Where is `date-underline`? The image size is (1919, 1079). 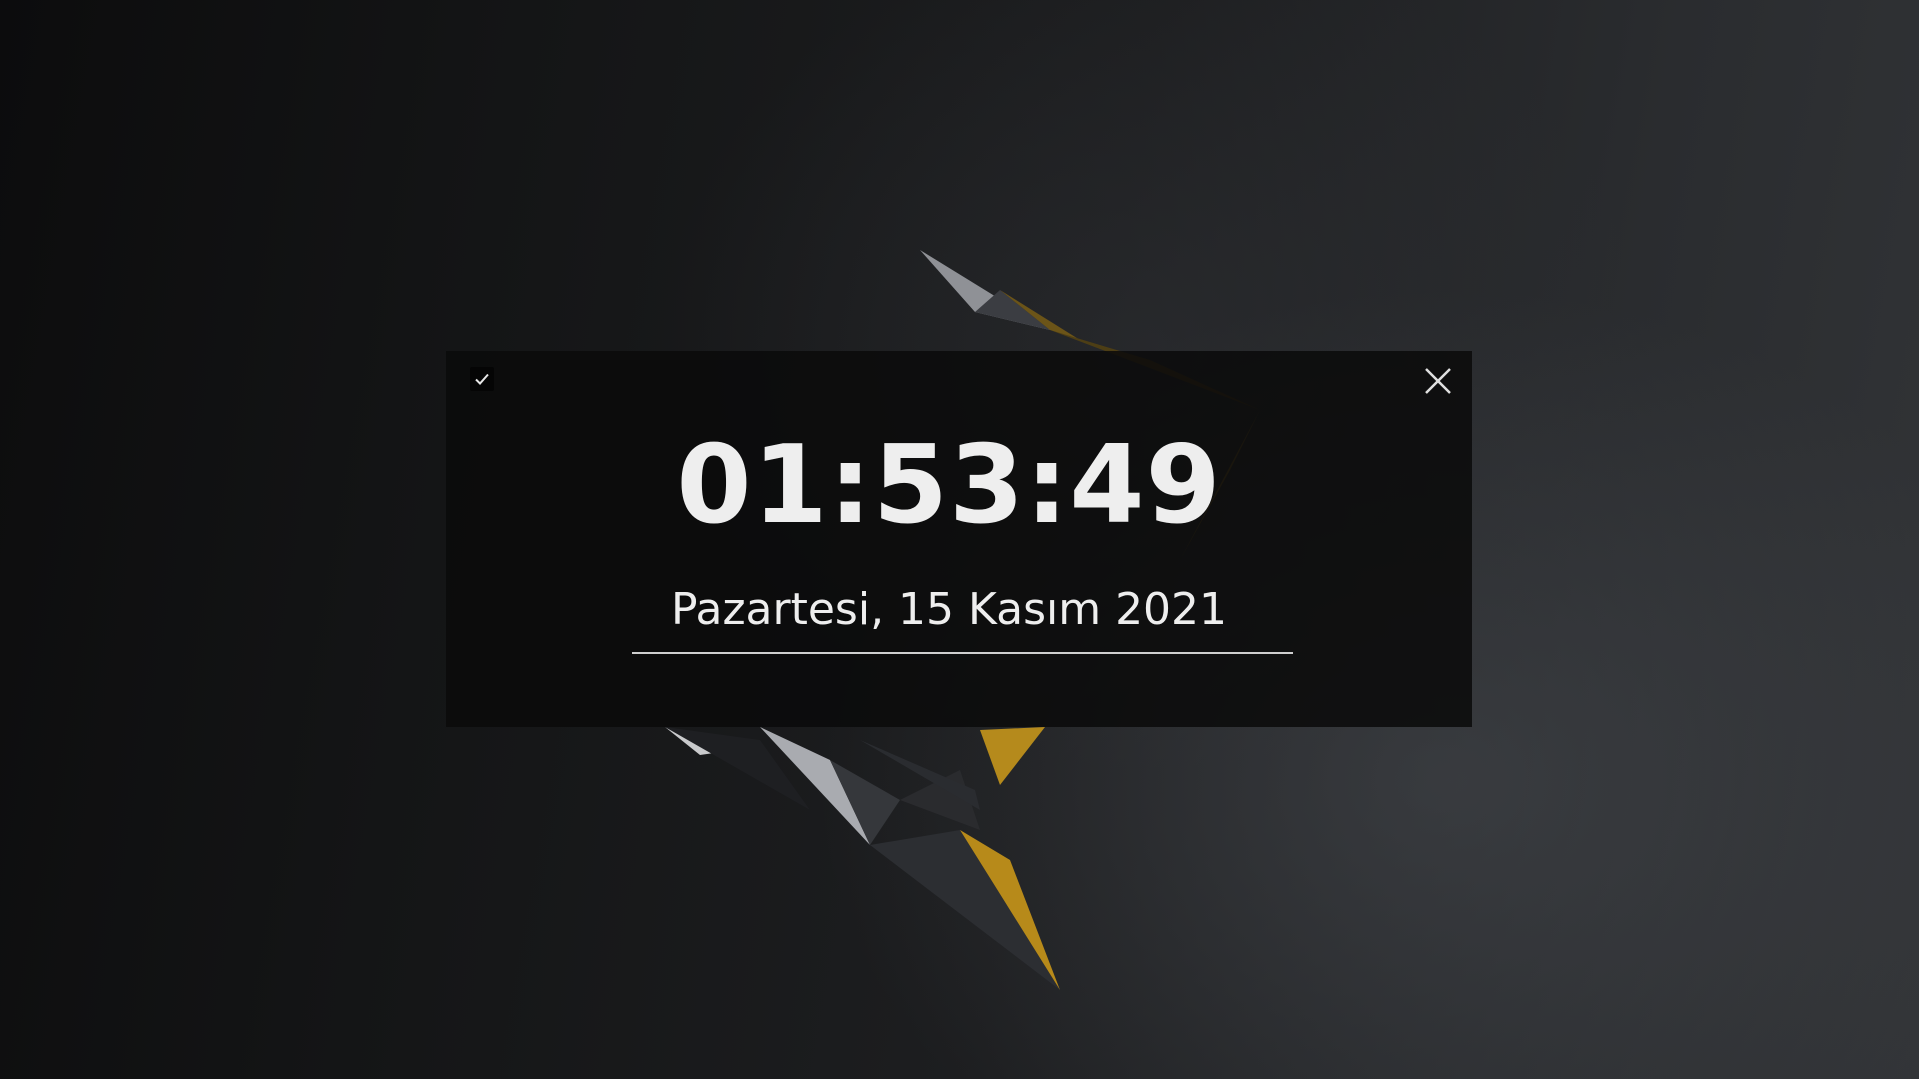
date-underline is located at coordinates (962, 653).